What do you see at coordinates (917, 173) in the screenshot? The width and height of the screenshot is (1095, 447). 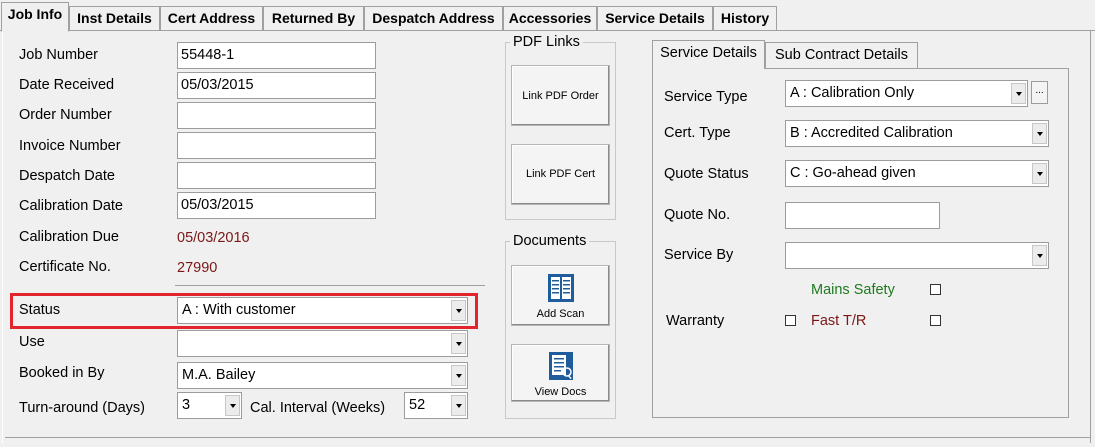 I see `quote-status-dropdown: C : Go-ahead given` at bounding box center [917, 173].